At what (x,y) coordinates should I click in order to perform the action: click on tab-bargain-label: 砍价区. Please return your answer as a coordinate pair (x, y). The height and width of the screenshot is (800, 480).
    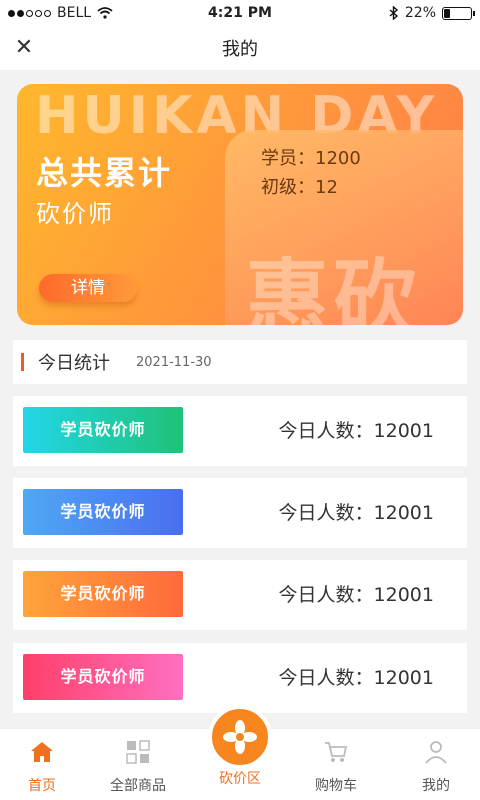
    Looking at the image, I should click on (240, 778).